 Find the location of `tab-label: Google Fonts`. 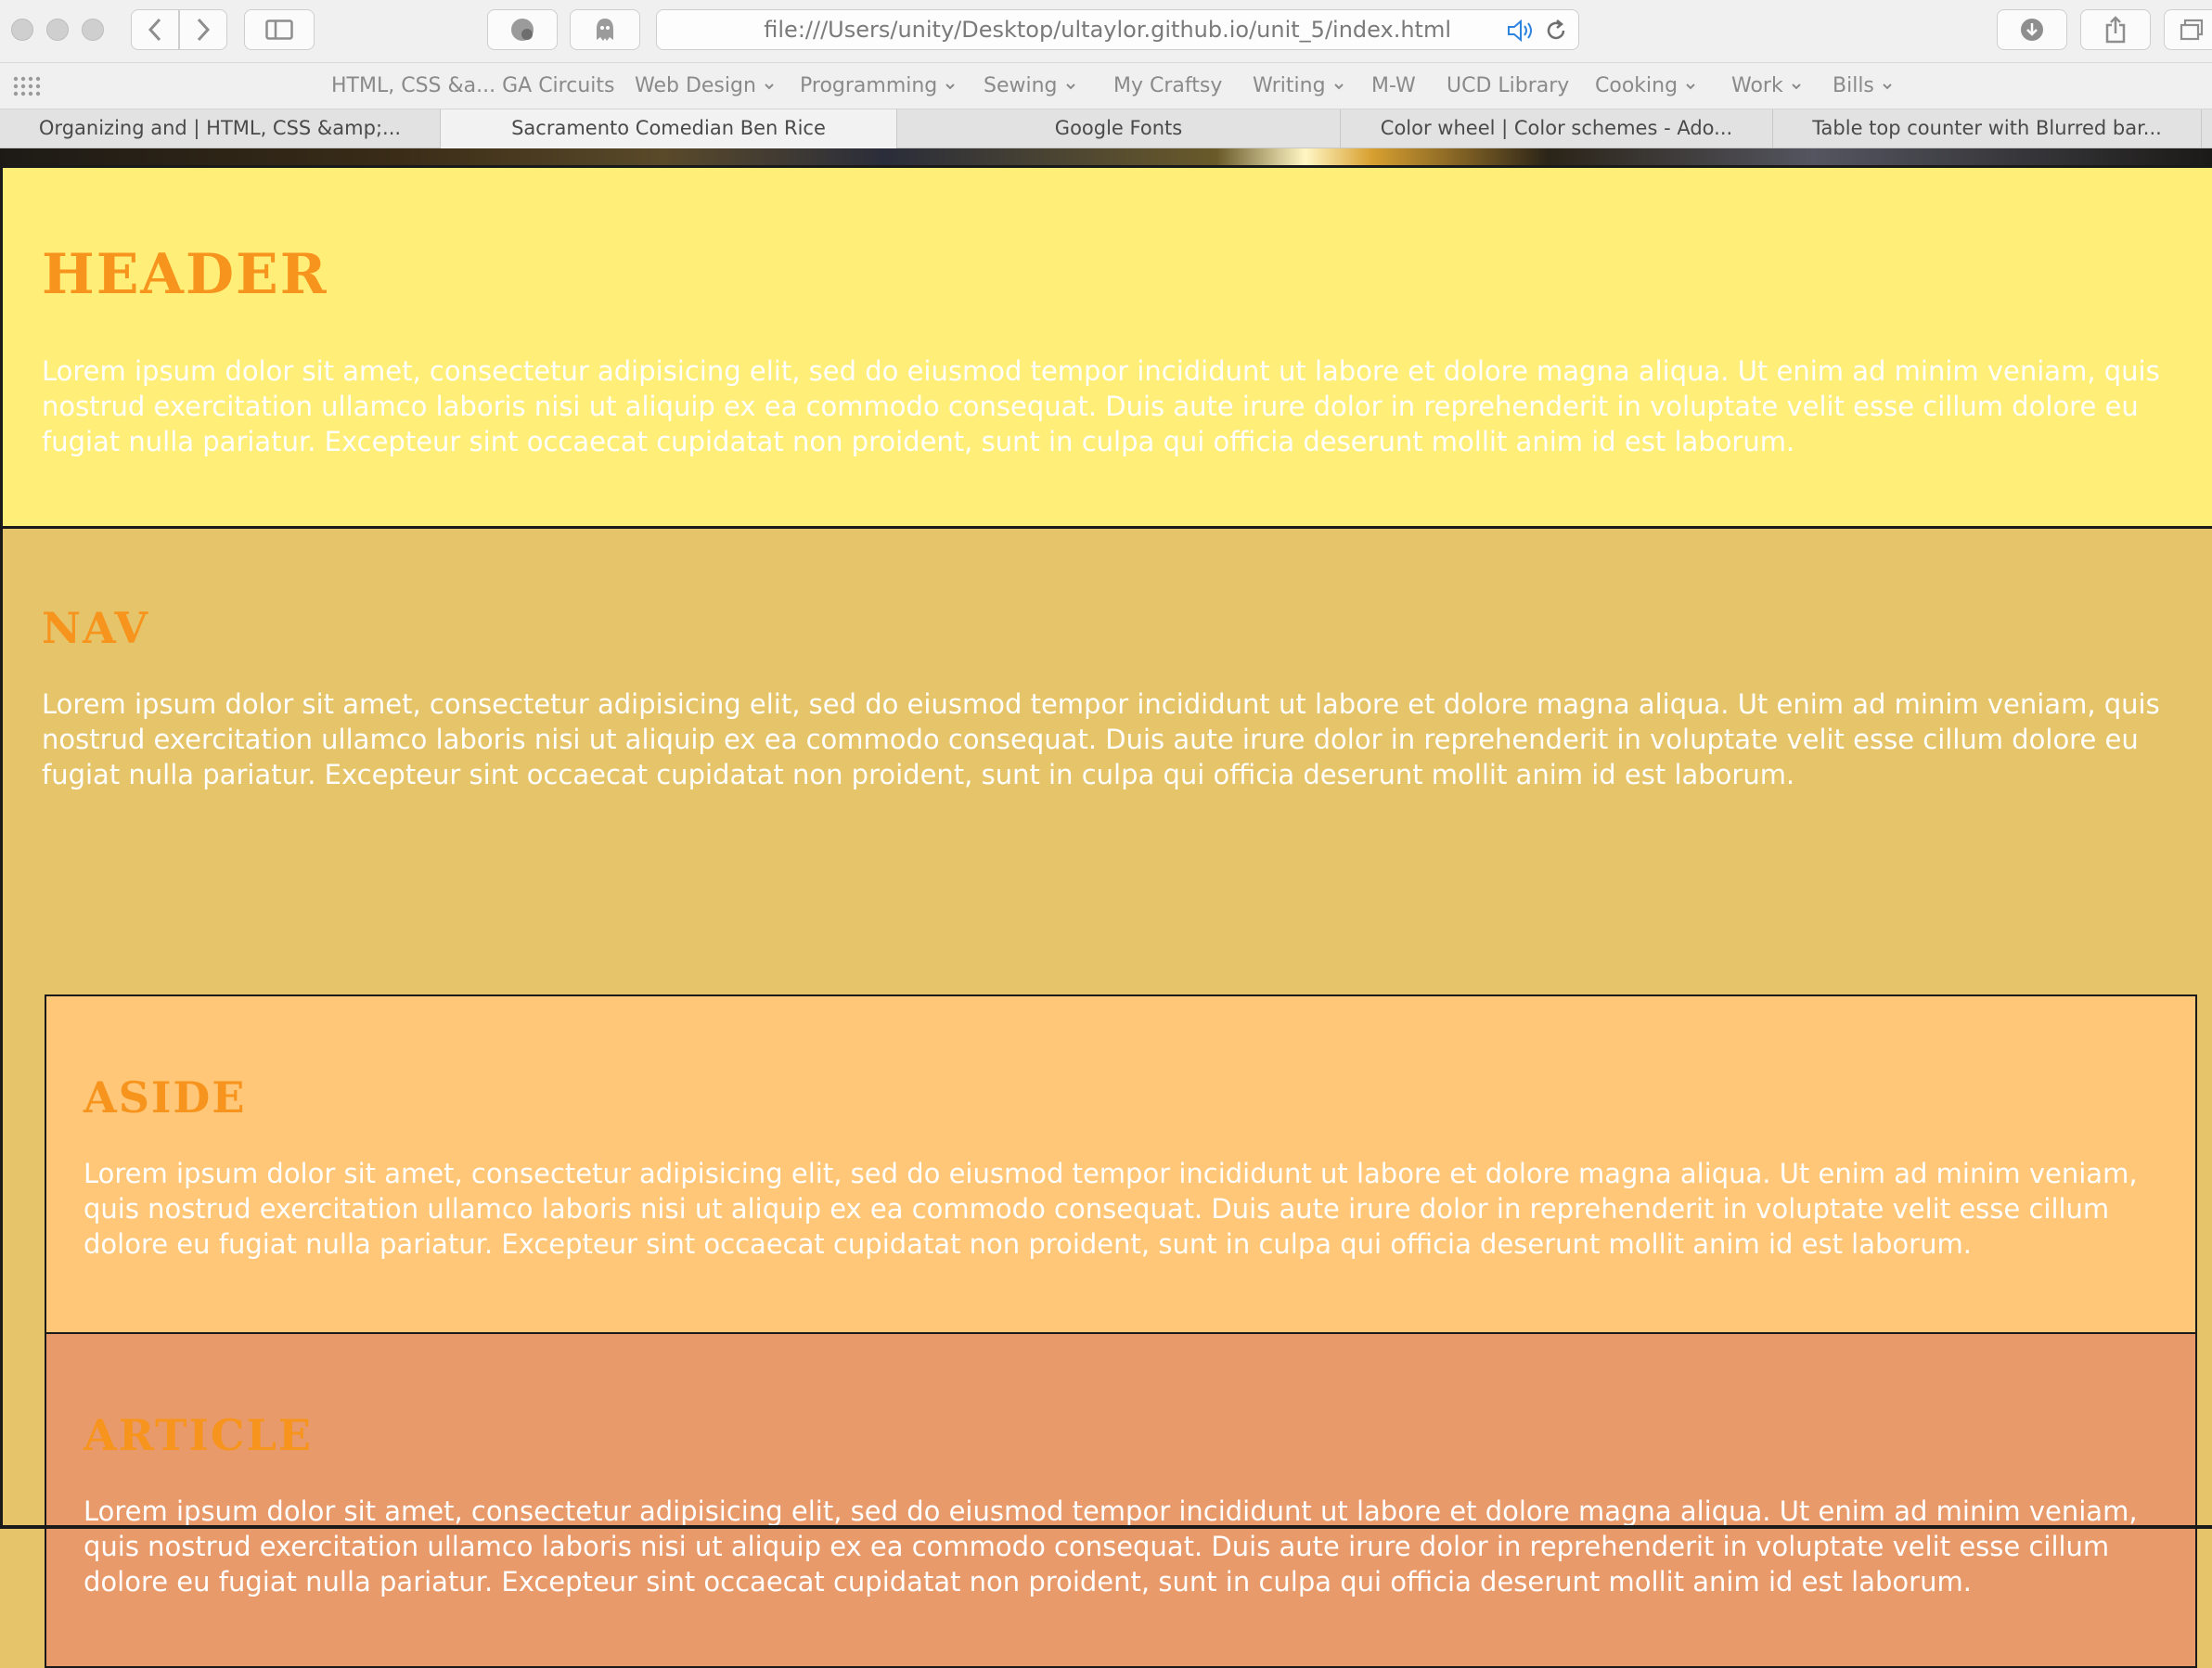

tab-label: Google Fonts is located at coordinates (1118, 128).